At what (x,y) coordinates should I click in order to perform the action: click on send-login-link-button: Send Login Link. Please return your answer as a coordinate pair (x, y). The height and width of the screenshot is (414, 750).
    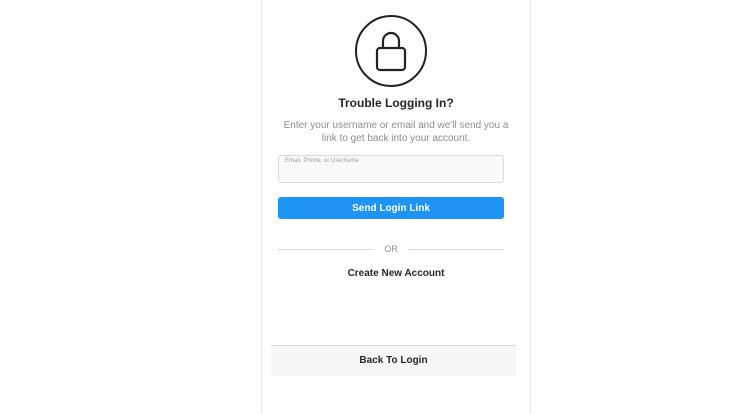
    Looking at the image, I should click on (391, 208).